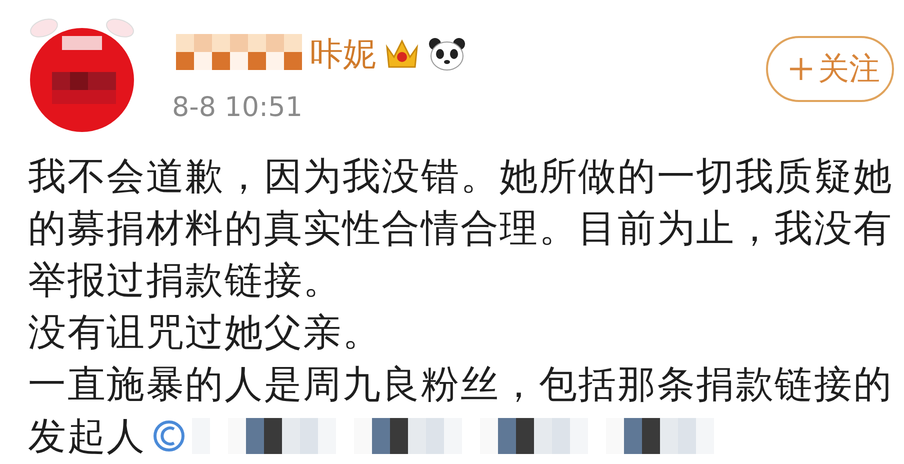 This screenshot has width=904, height=464. Describe the element at coordinates (402, 54) in the screenshot. I see `crown-icon` at that location.